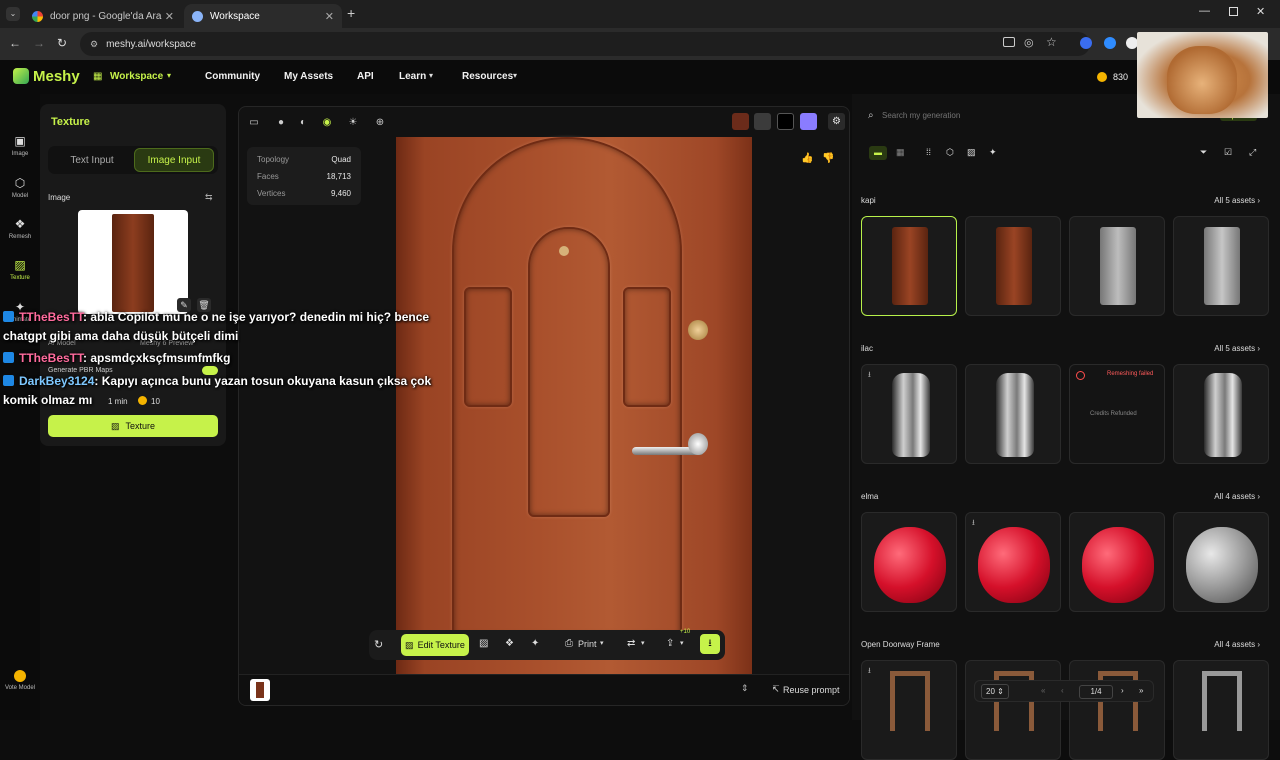  What do you see at coordinates (133, 262) in the screenshot?
I see `uploaded-image` at bounding box center [133, 262].